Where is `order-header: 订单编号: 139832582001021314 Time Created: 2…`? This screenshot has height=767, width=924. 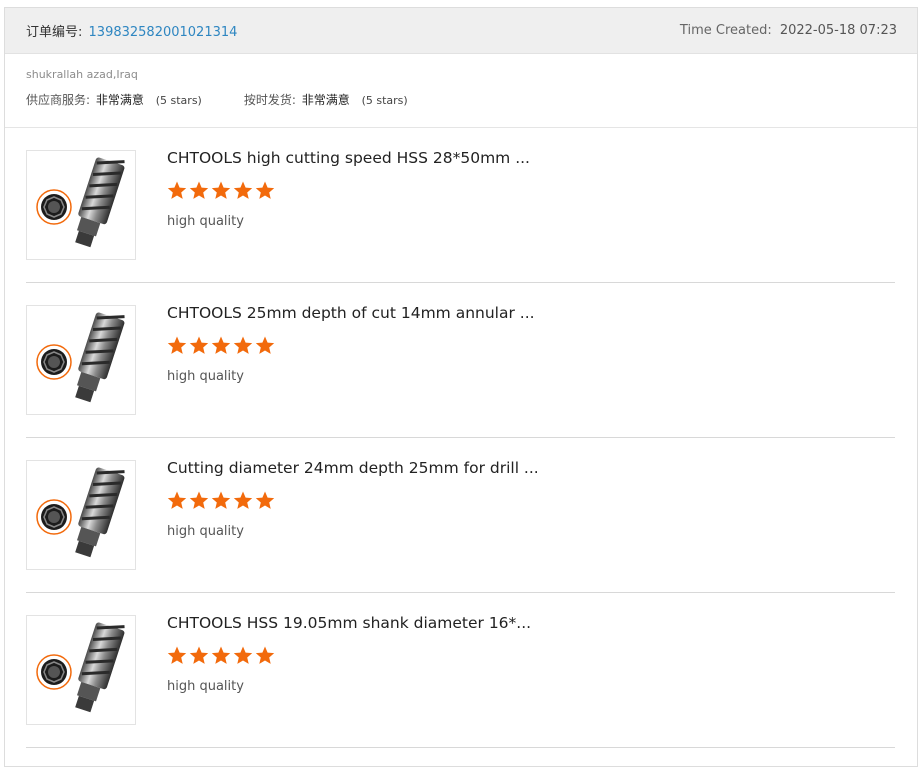 order-header: 订单编号: 139832582001021314 Time Created: 2… is located at coordinates (461, 31).